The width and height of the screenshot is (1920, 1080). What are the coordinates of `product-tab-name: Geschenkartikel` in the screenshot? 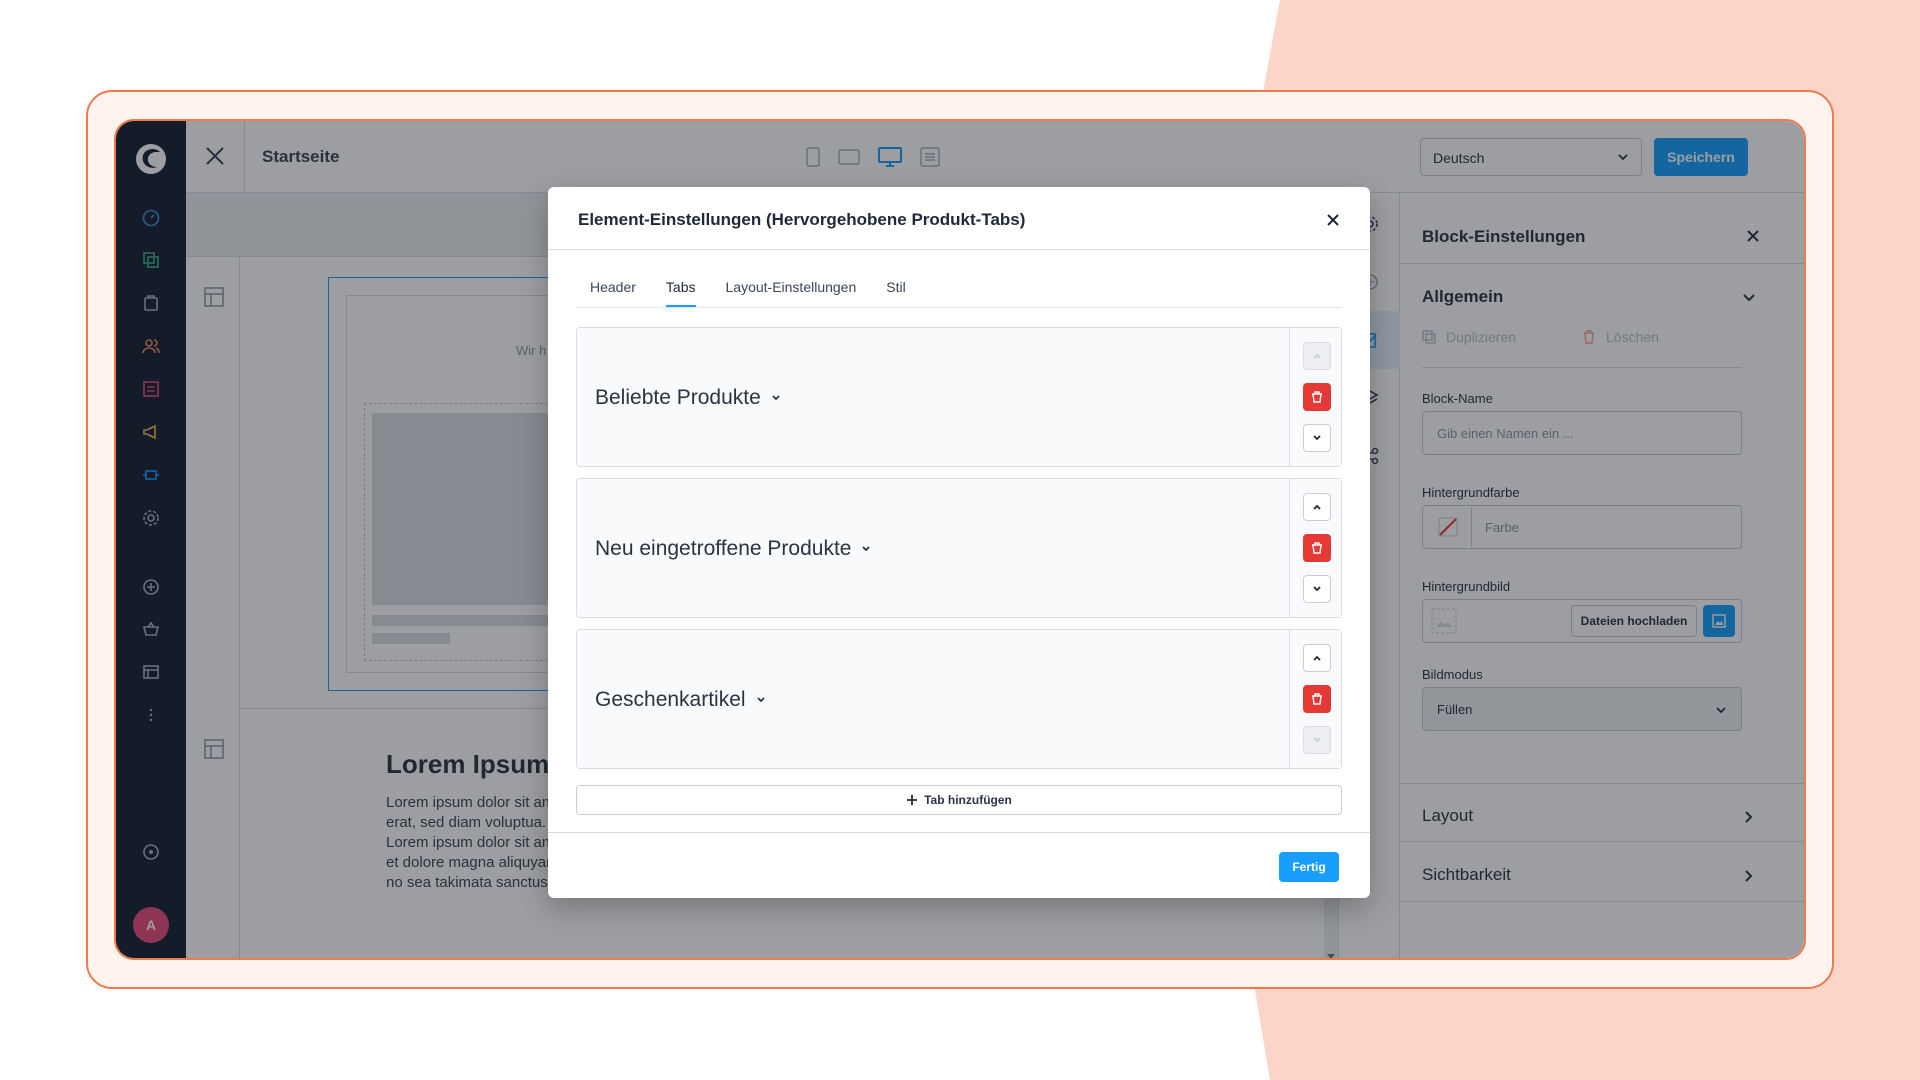 It's located at (670, 699).